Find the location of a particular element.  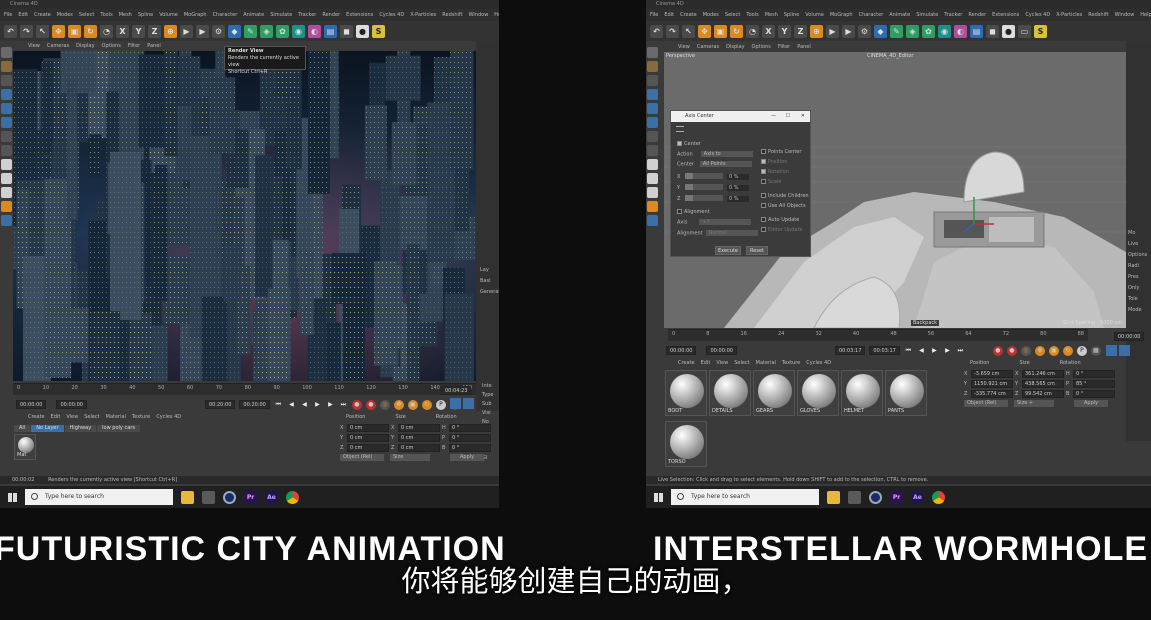

coord-system-icon: ⊕ is located at coordinates (816, 31).